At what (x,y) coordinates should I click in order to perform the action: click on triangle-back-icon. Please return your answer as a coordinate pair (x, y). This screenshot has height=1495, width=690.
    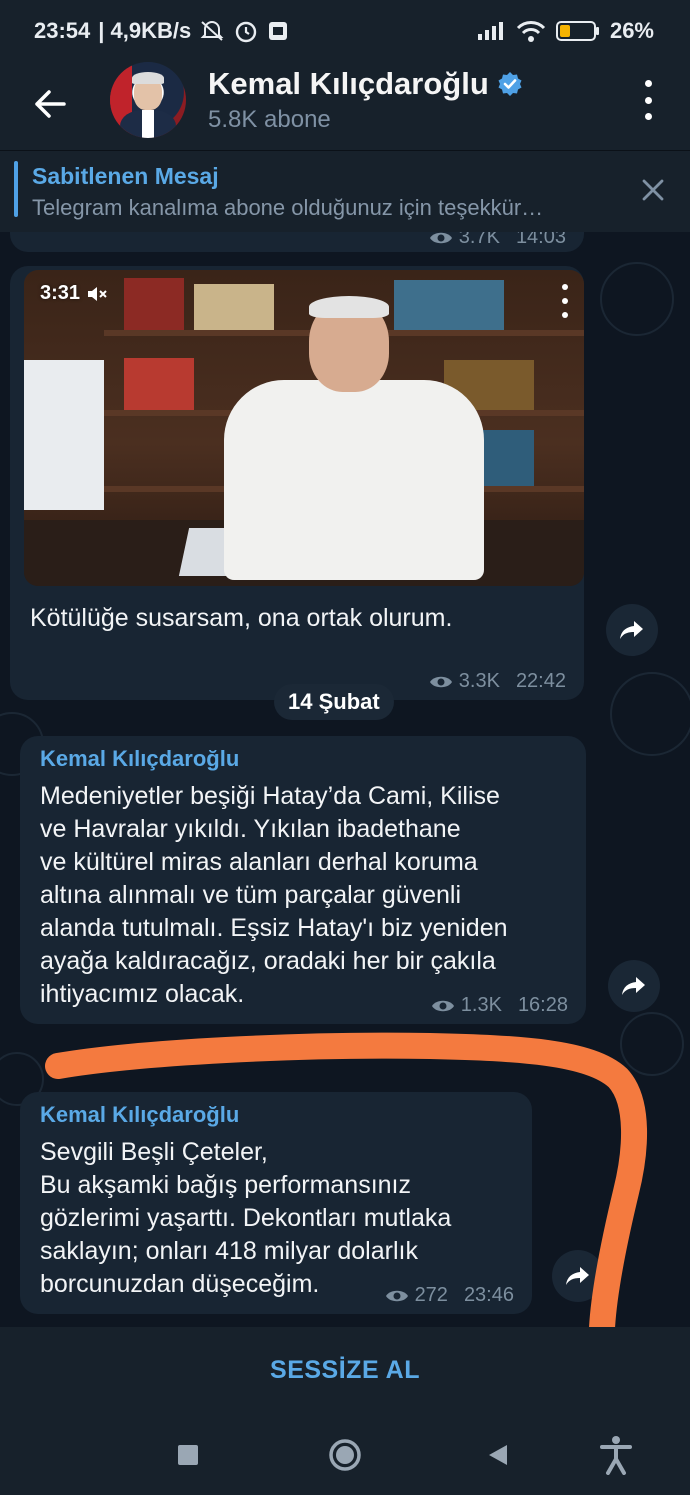
    Looking at the image, I should click on (498, 1455).